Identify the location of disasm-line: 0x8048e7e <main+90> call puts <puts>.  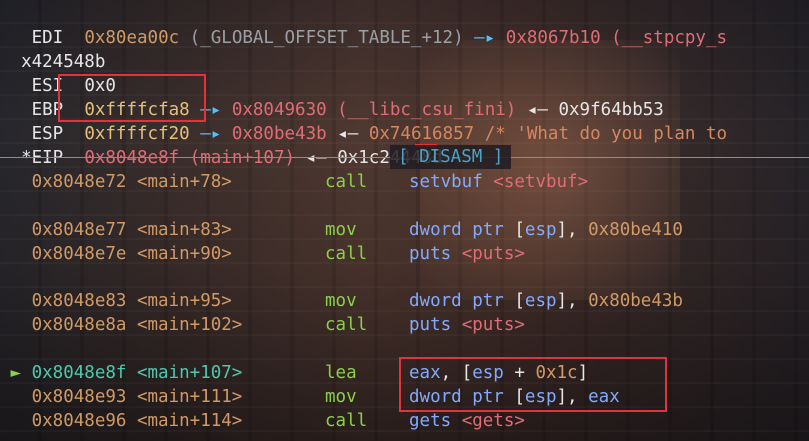
(262, 254).